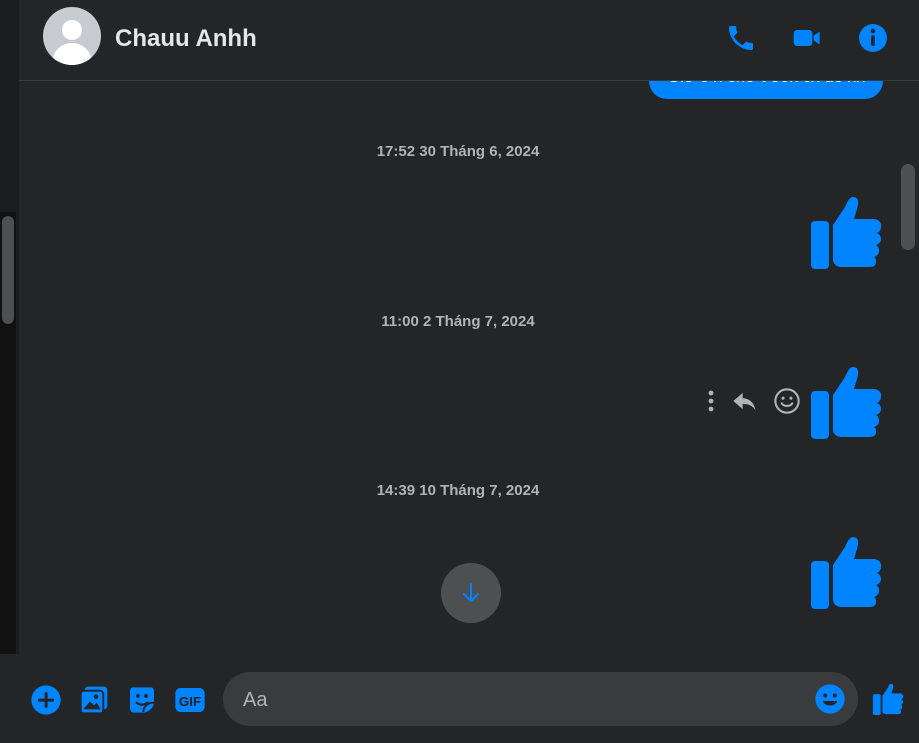 The height and width of the screenshot is (743, 919). What do you see at coordinates (8, 270) in the screenshot?
I see `left-scrollbar-thumb` at bounding box center [8, 270].